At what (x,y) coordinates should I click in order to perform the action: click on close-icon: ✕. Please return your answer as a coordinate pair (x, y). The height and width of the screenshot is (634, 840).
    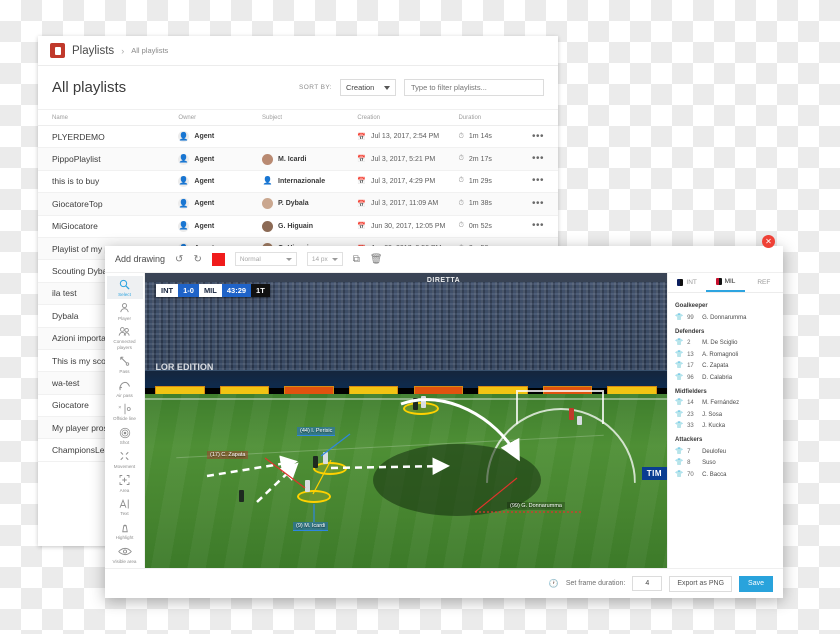
    Looking at the image, I should click on (768, 241).